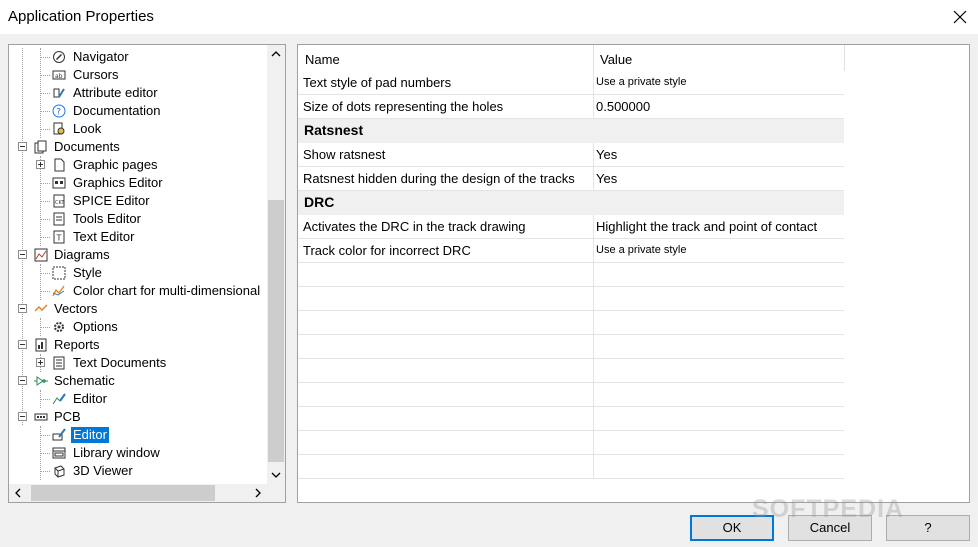  I want to click on horizontal-scroll-thumb, so click(123, 493).